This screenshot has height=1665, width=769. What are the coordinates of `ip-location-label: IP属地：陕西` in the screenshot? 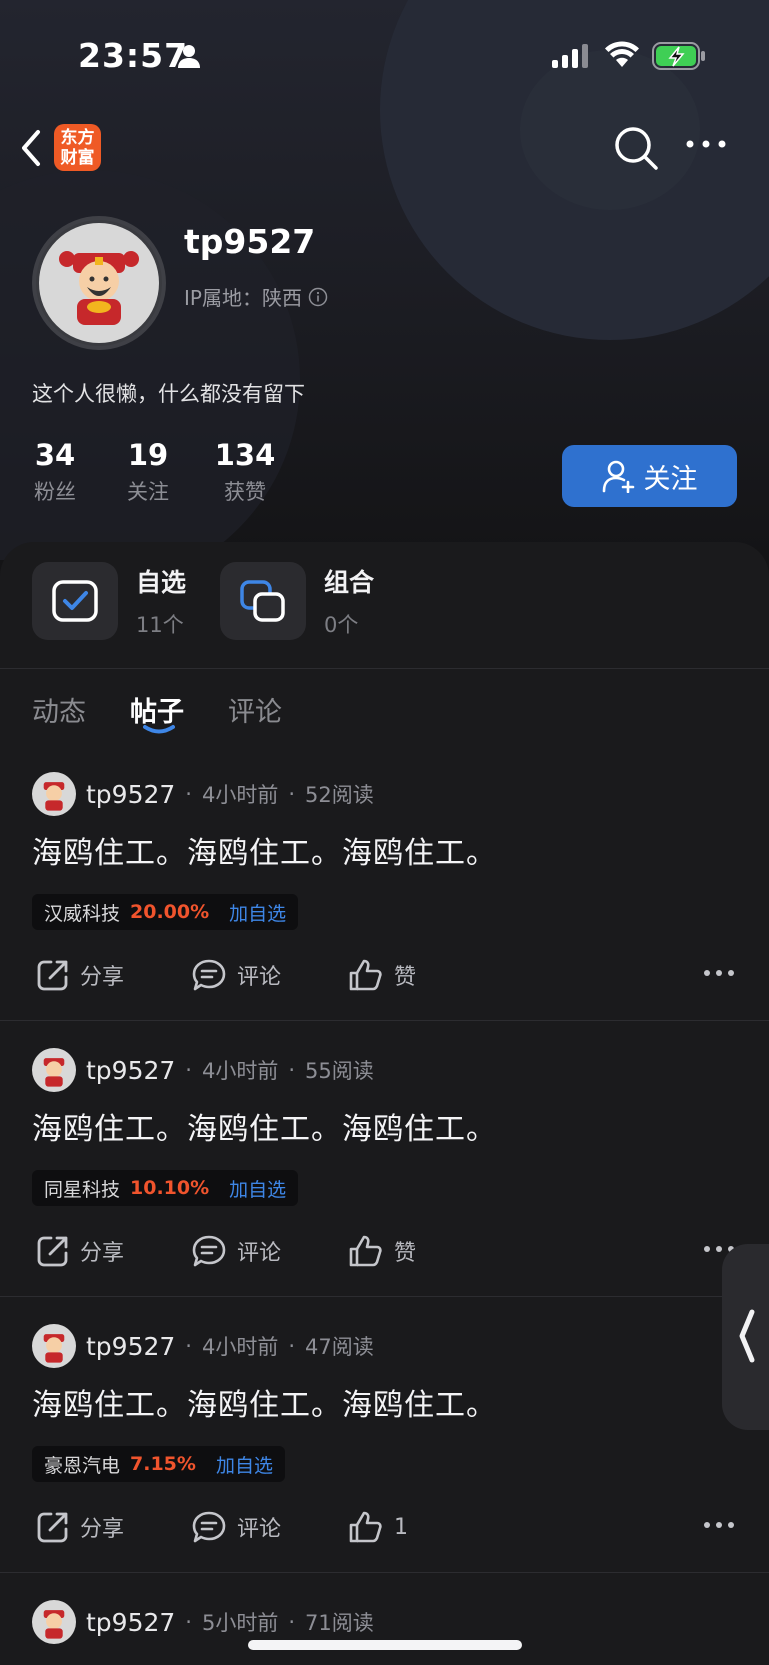 It's located at (243, 298).